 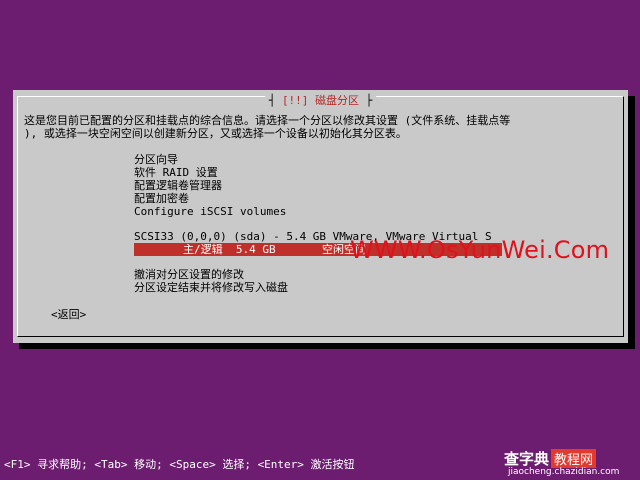 I want to click on menu-item-guided-partitioning: 分区向导, so click(x=156, y=159).